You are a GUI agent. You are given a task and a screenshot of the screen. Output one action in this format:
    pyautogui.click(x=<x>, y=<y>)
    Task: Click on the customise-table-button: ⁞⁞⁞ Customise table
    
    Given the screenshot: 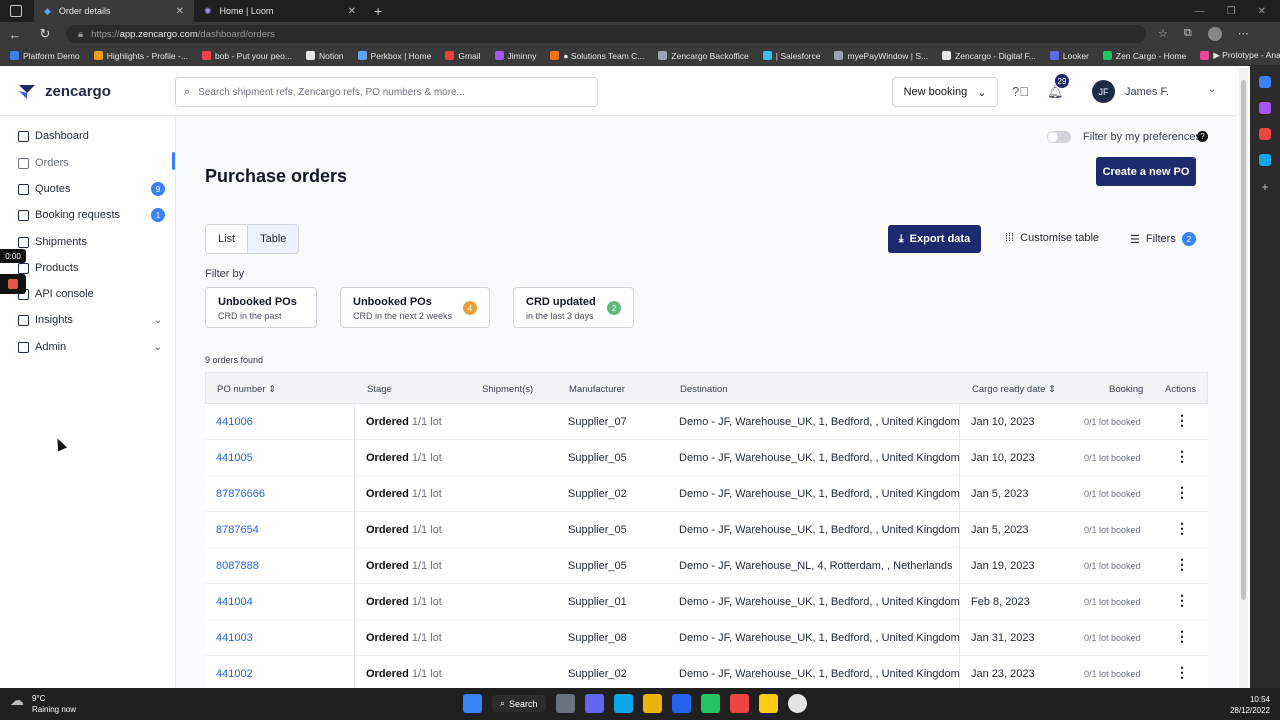 What is the action you would take?
    pyautogui.click(x=1052, y=238)
    